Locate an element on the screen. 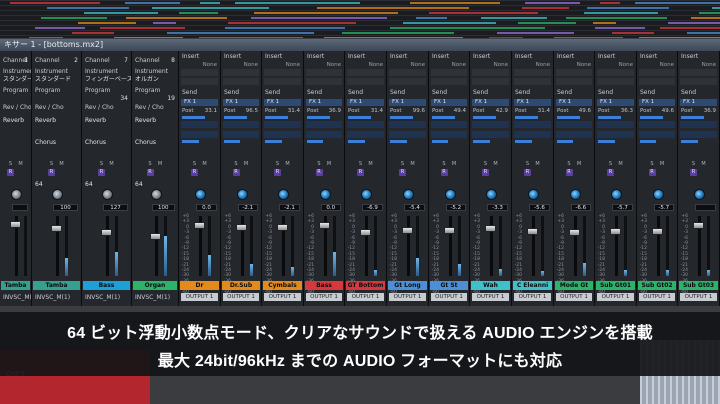  channel-name: Organ is located at coordinates (155, 285).